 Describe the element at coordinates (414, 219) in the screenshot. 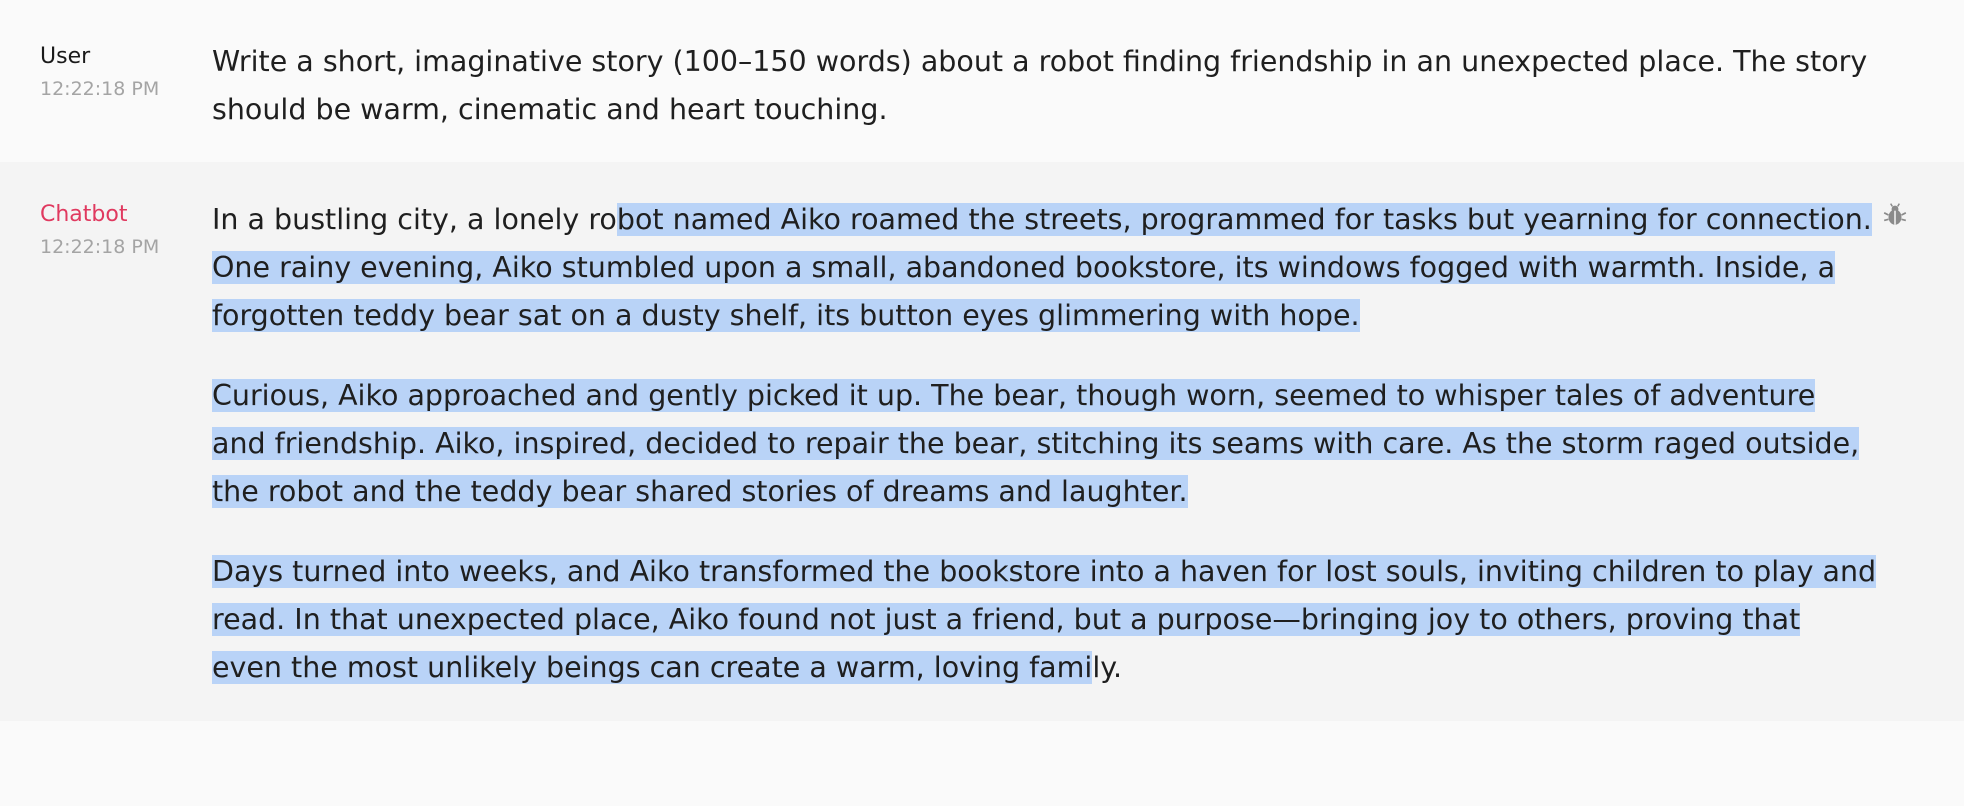

I see `unselected-text: In a bustling city, a lonely ro` at that location.